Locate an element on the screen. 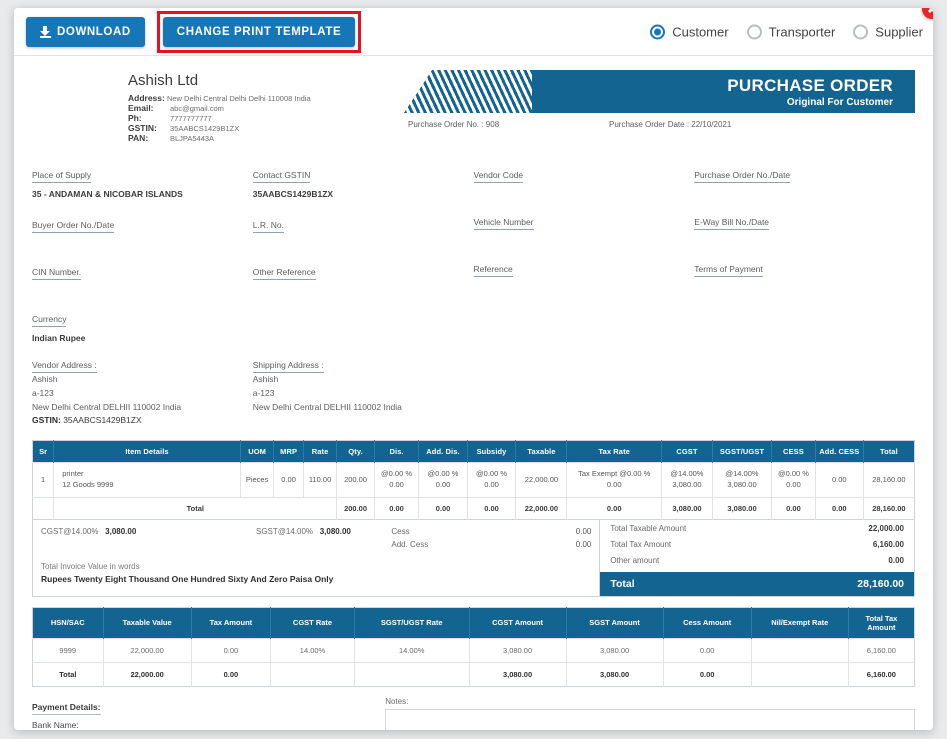  field-eway-bill: E-Way Bill No./Date is located at coordinates (799, 227).